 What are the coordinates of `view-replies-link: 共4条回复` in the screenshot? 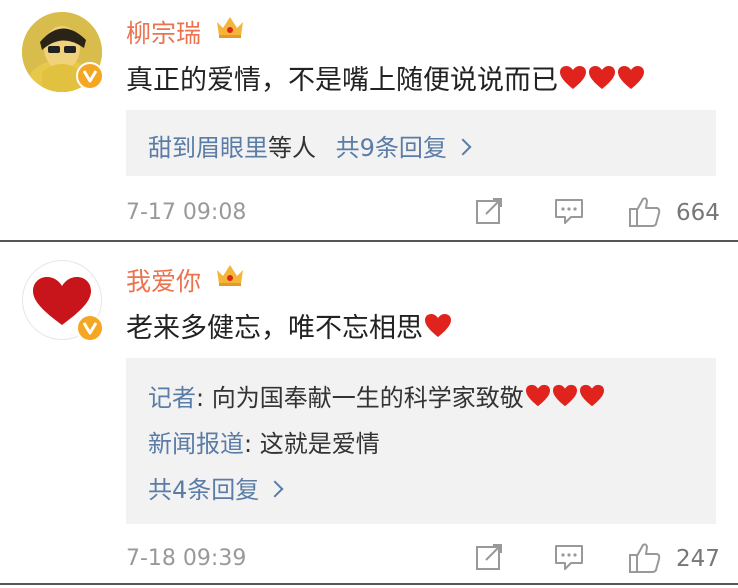 It's located at (216, 487).